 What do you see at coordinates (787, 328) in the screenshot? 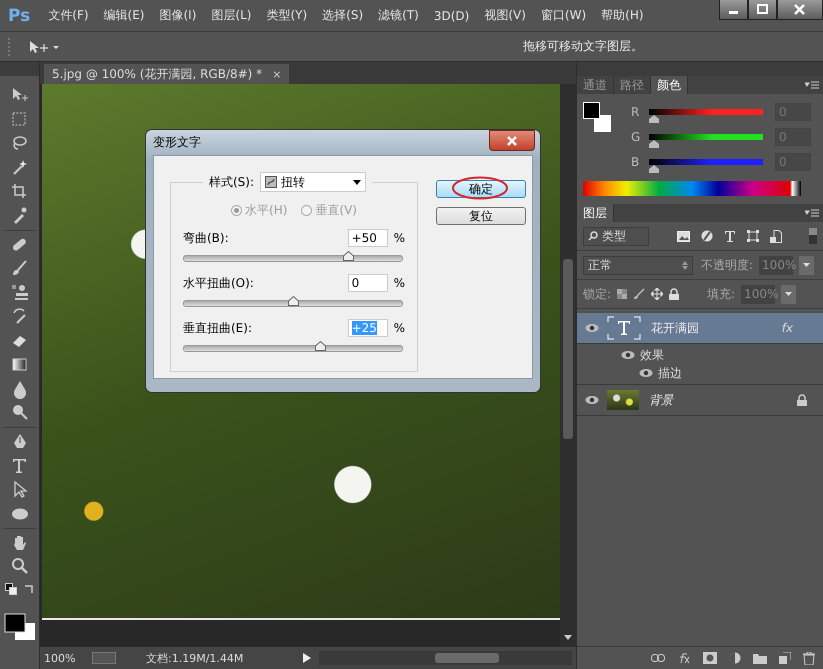
I see `fx-label: fx` at bounding box center [787, 328].